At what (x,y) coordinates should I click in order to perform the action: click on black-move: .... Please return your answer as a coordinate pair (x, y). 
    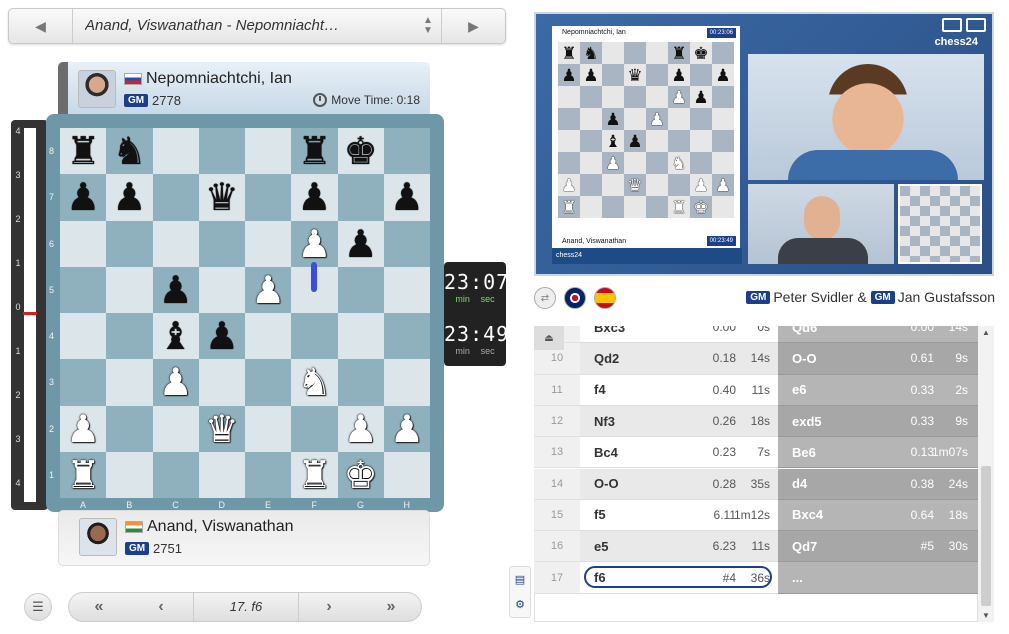
    Looking at the image, I should click on (878, 578).